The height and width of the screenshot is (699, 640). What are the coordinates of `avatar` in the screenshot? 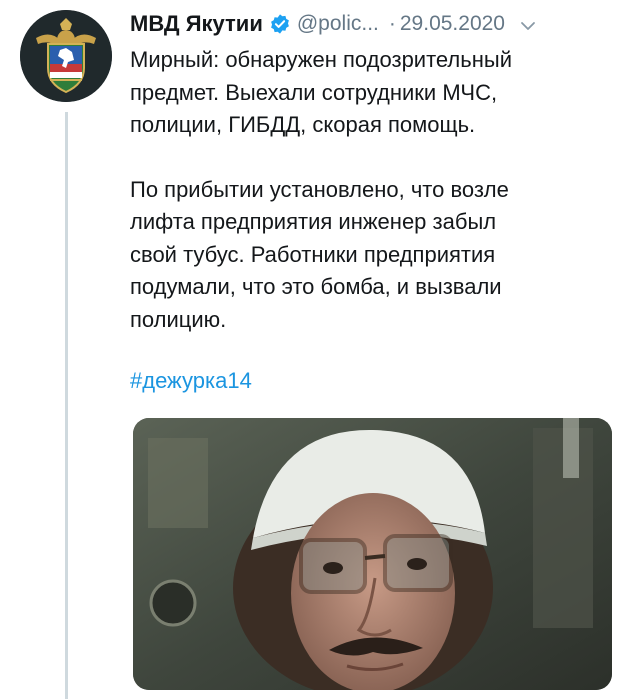 It's located at (66, 56).